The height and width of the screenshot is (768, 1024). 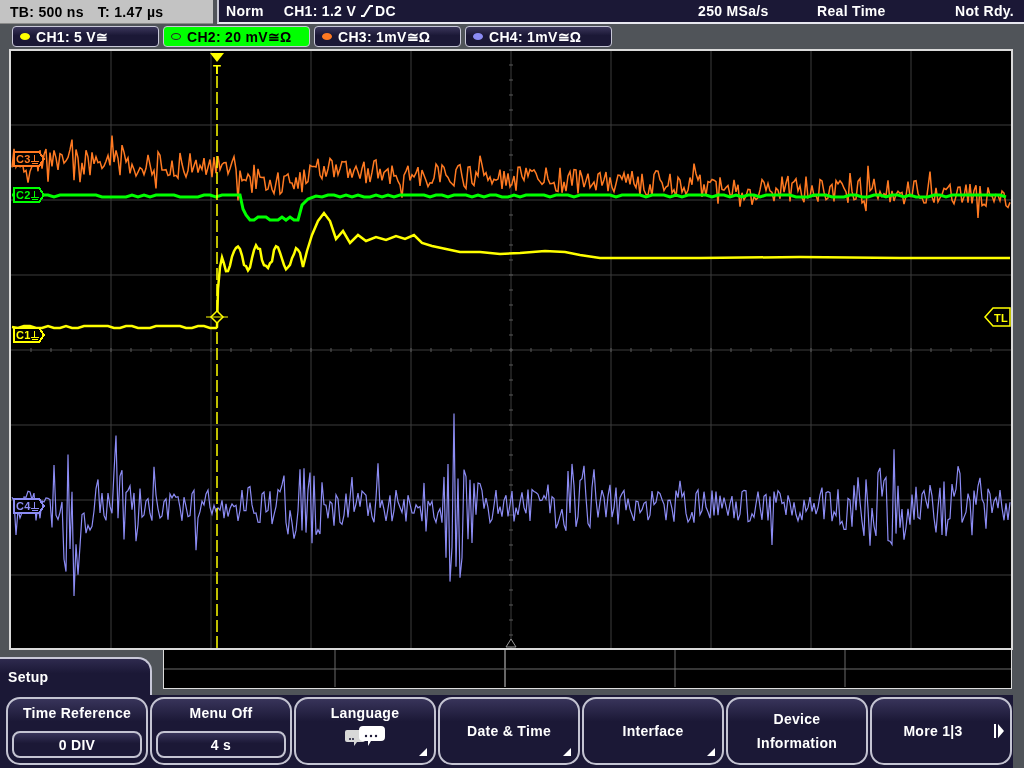 What do you see at coordinates (29, 195) in the screenshot?
I see `channel-marker: C2` at bounding box center [29, 195].